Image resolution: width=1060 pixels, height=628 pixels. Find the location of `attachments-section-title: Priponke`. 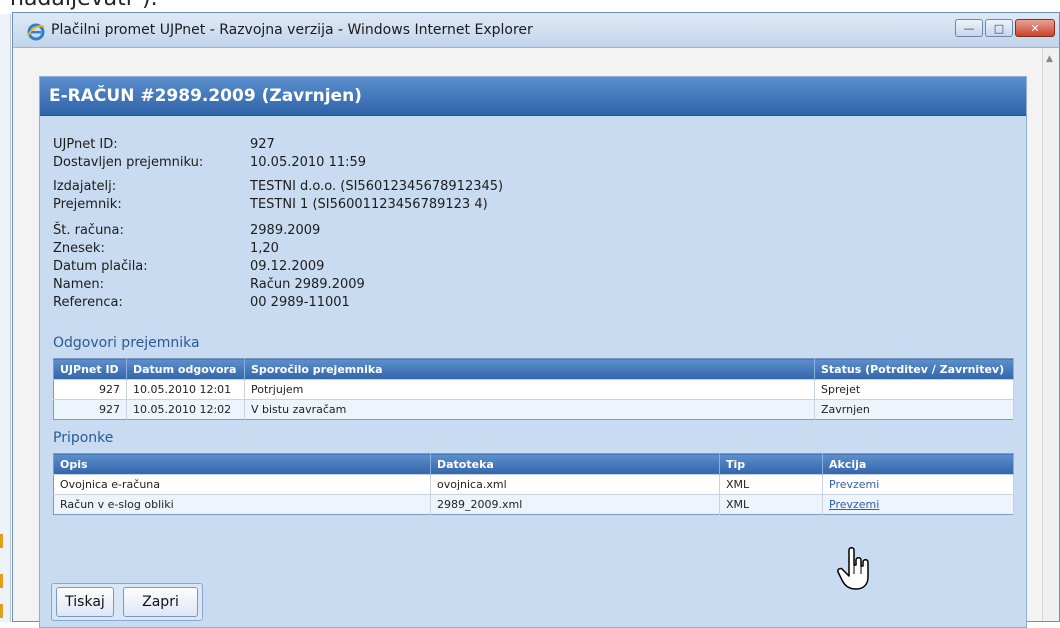

attachments-section-title: Priponke is located at coordinates (83, 438).